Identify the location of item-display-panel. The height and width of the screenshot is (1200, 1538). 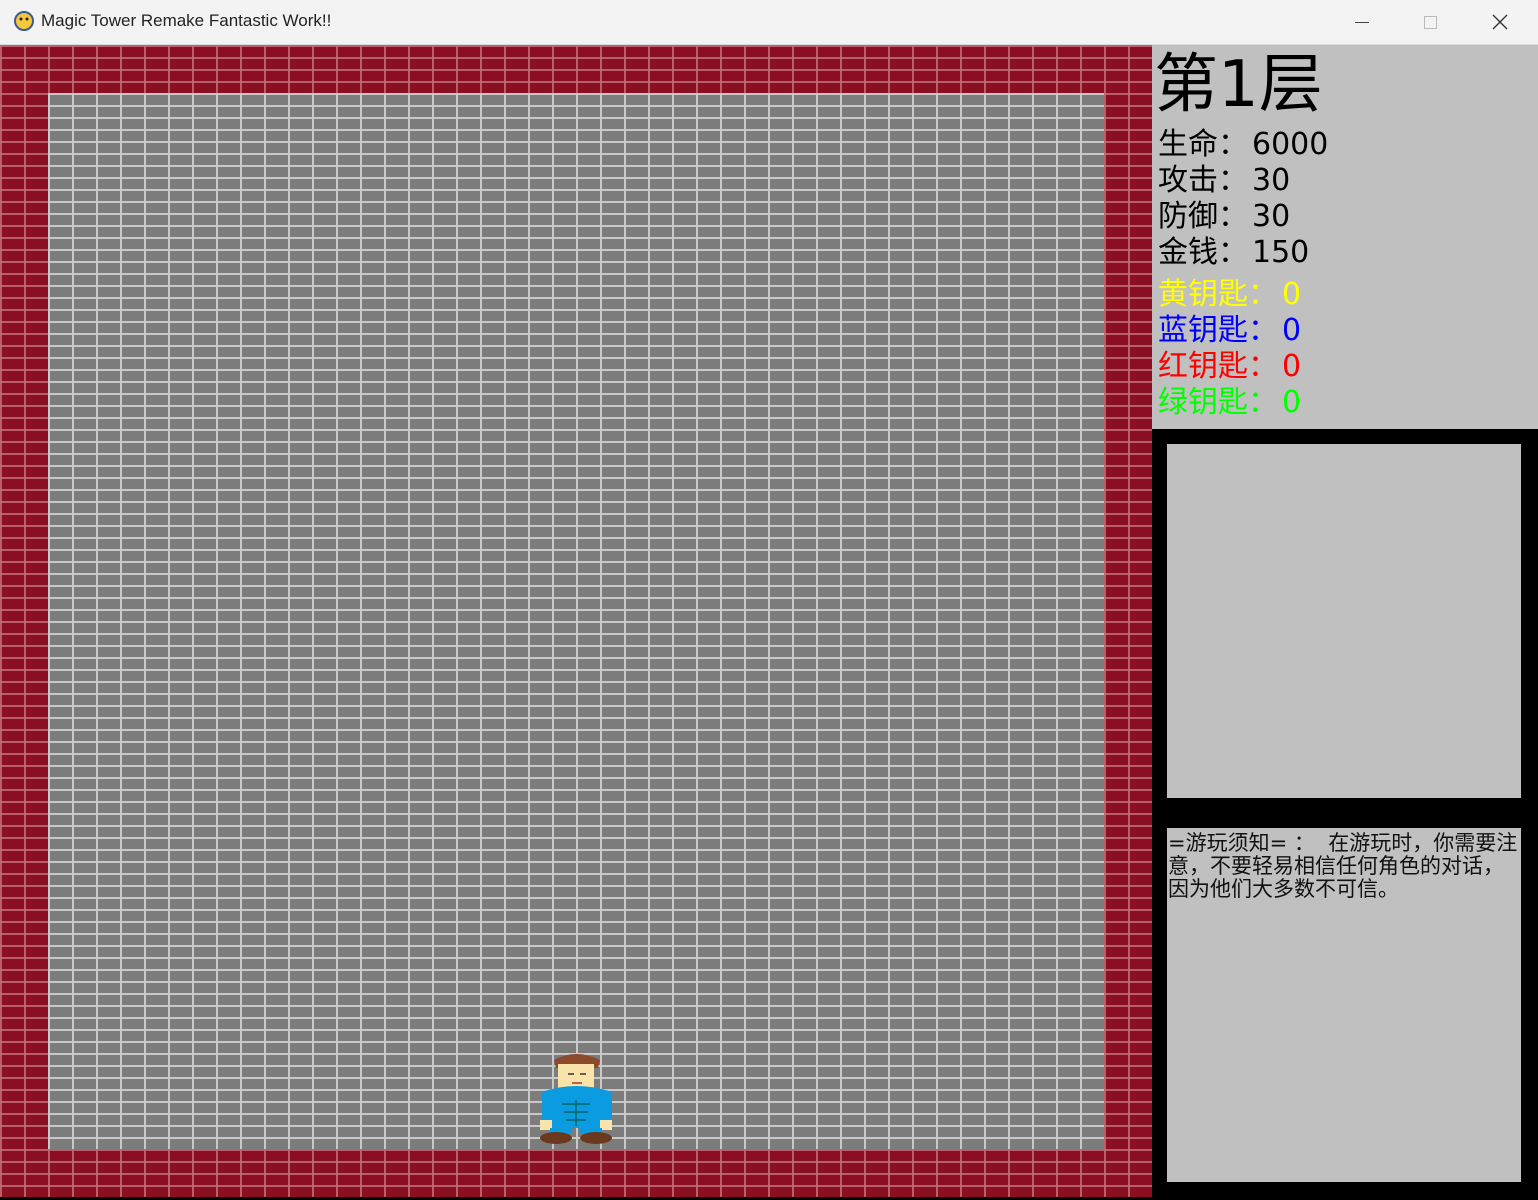
(1344, 621).